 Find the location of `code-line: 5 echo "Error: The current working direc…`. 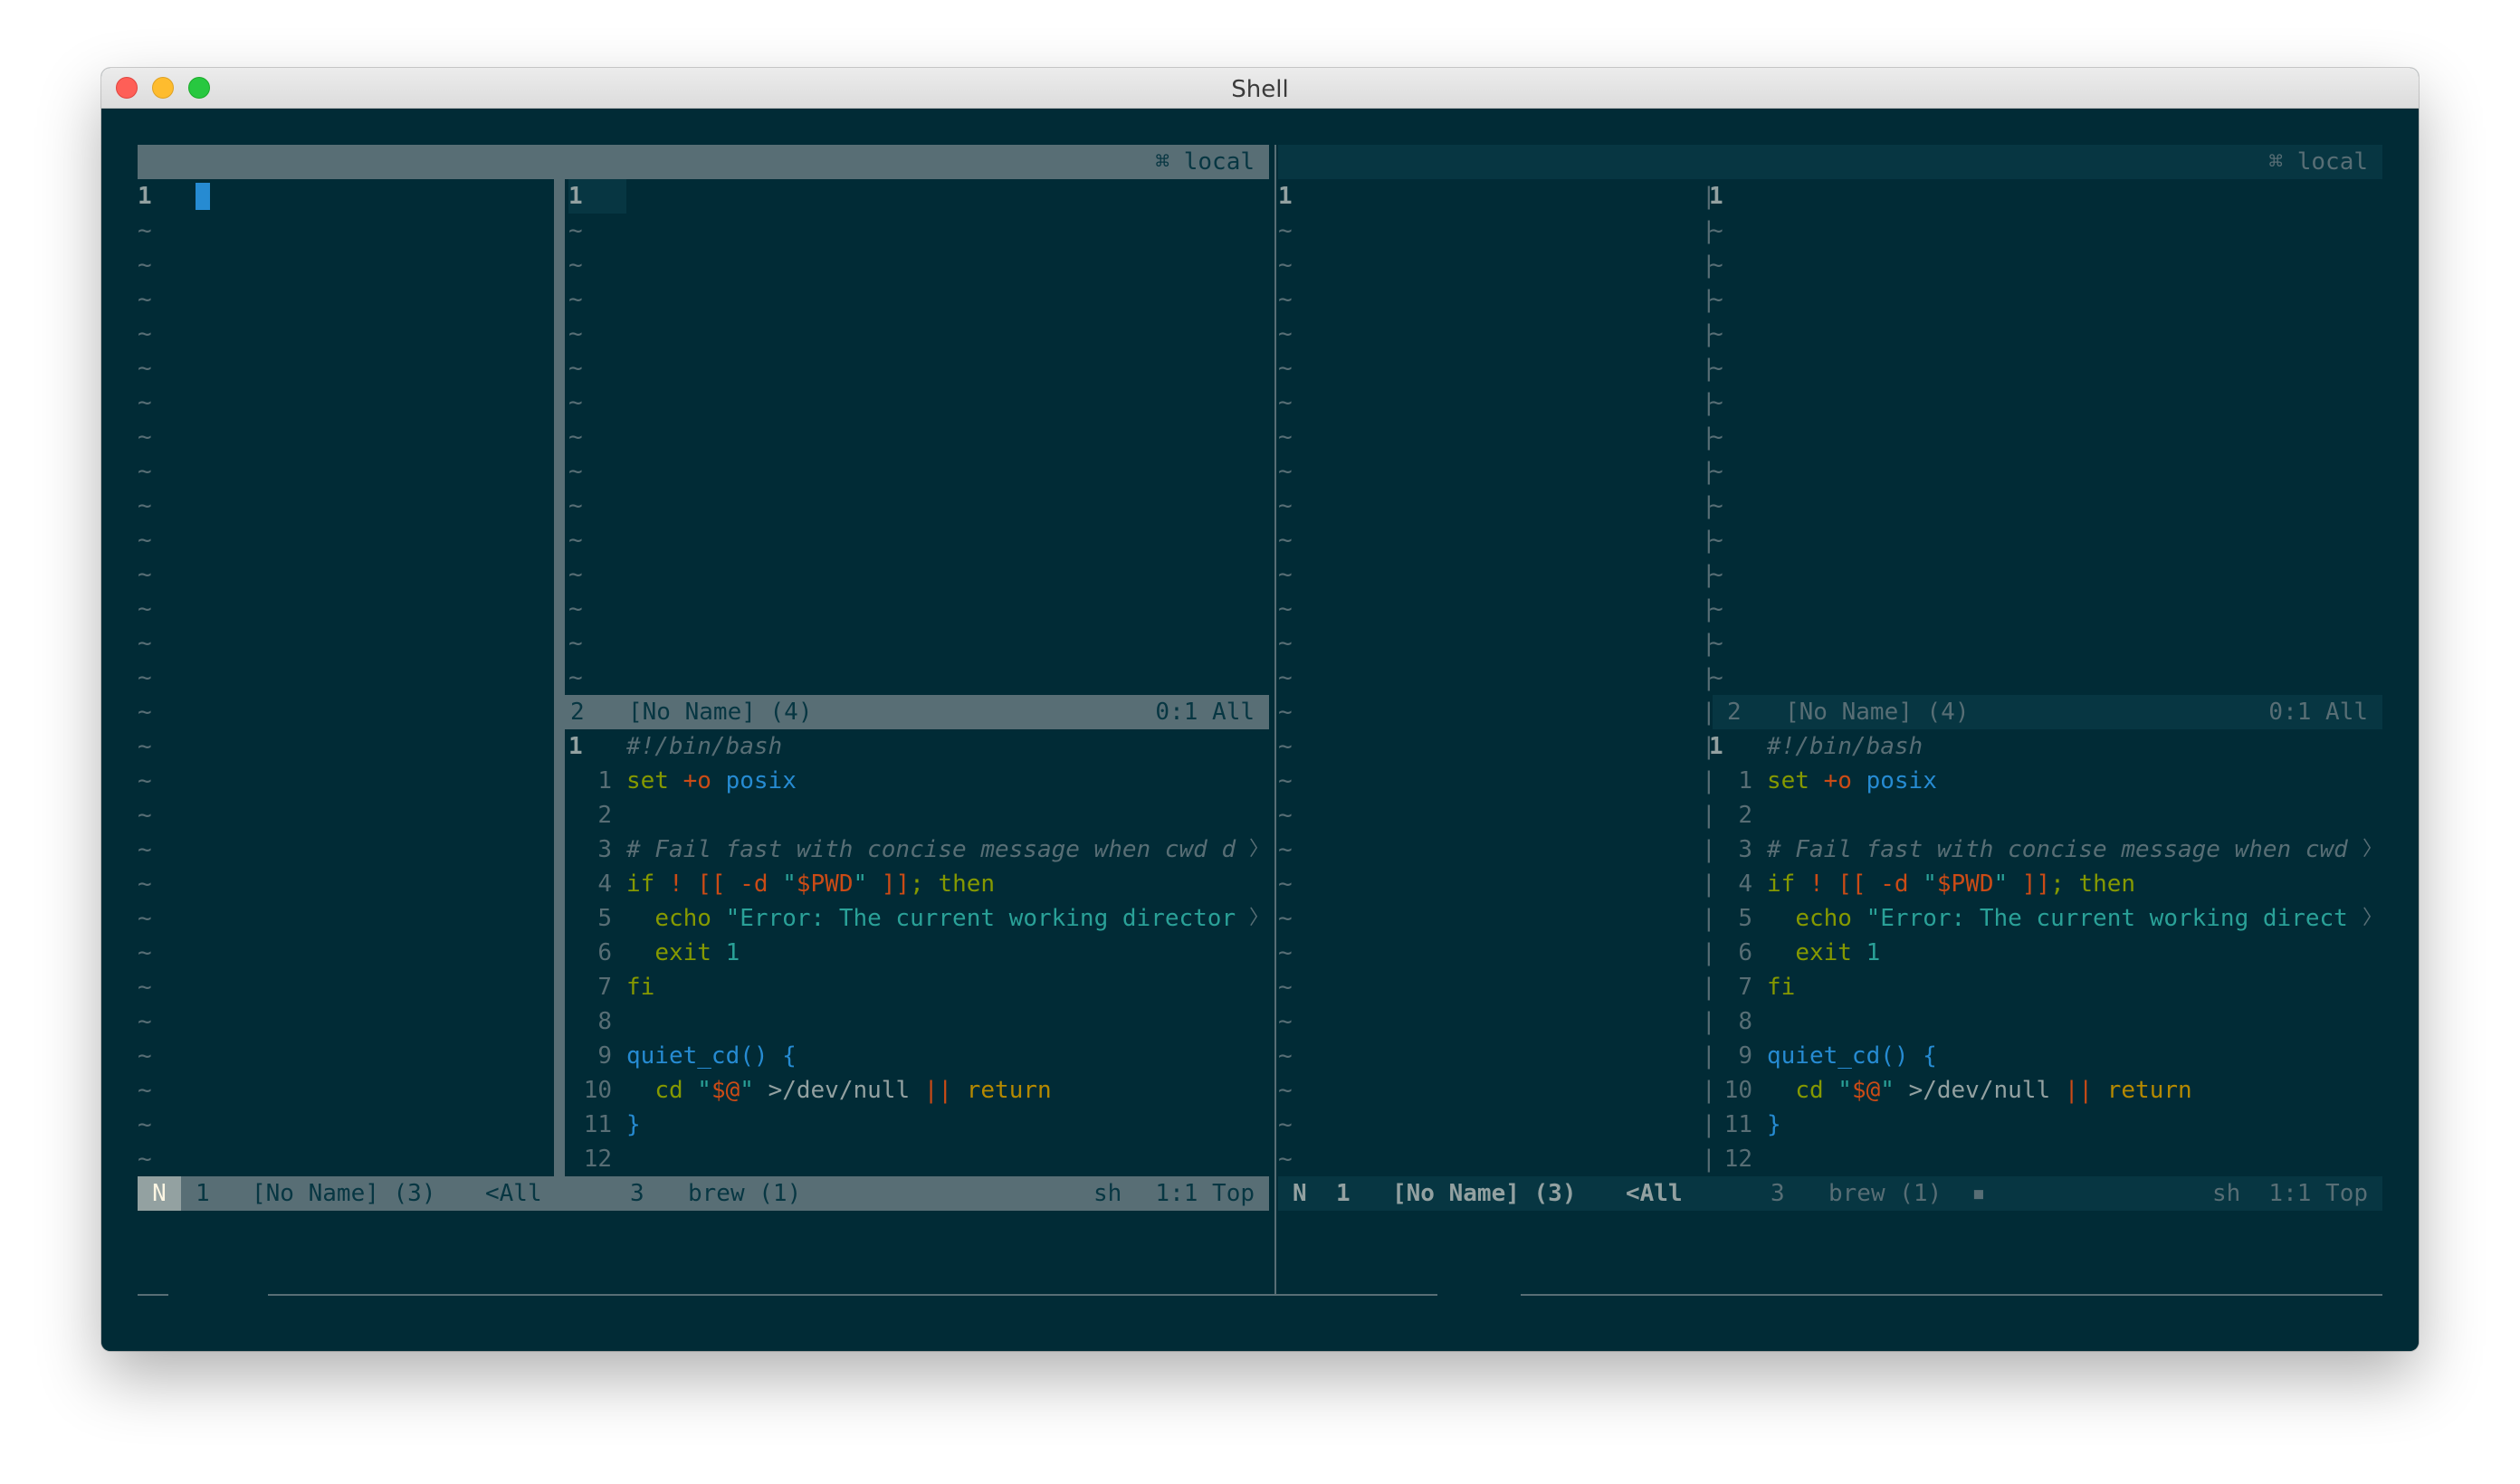

code-line: 5 echo "Error: The current working direc… is located at coordinates (918, 918).